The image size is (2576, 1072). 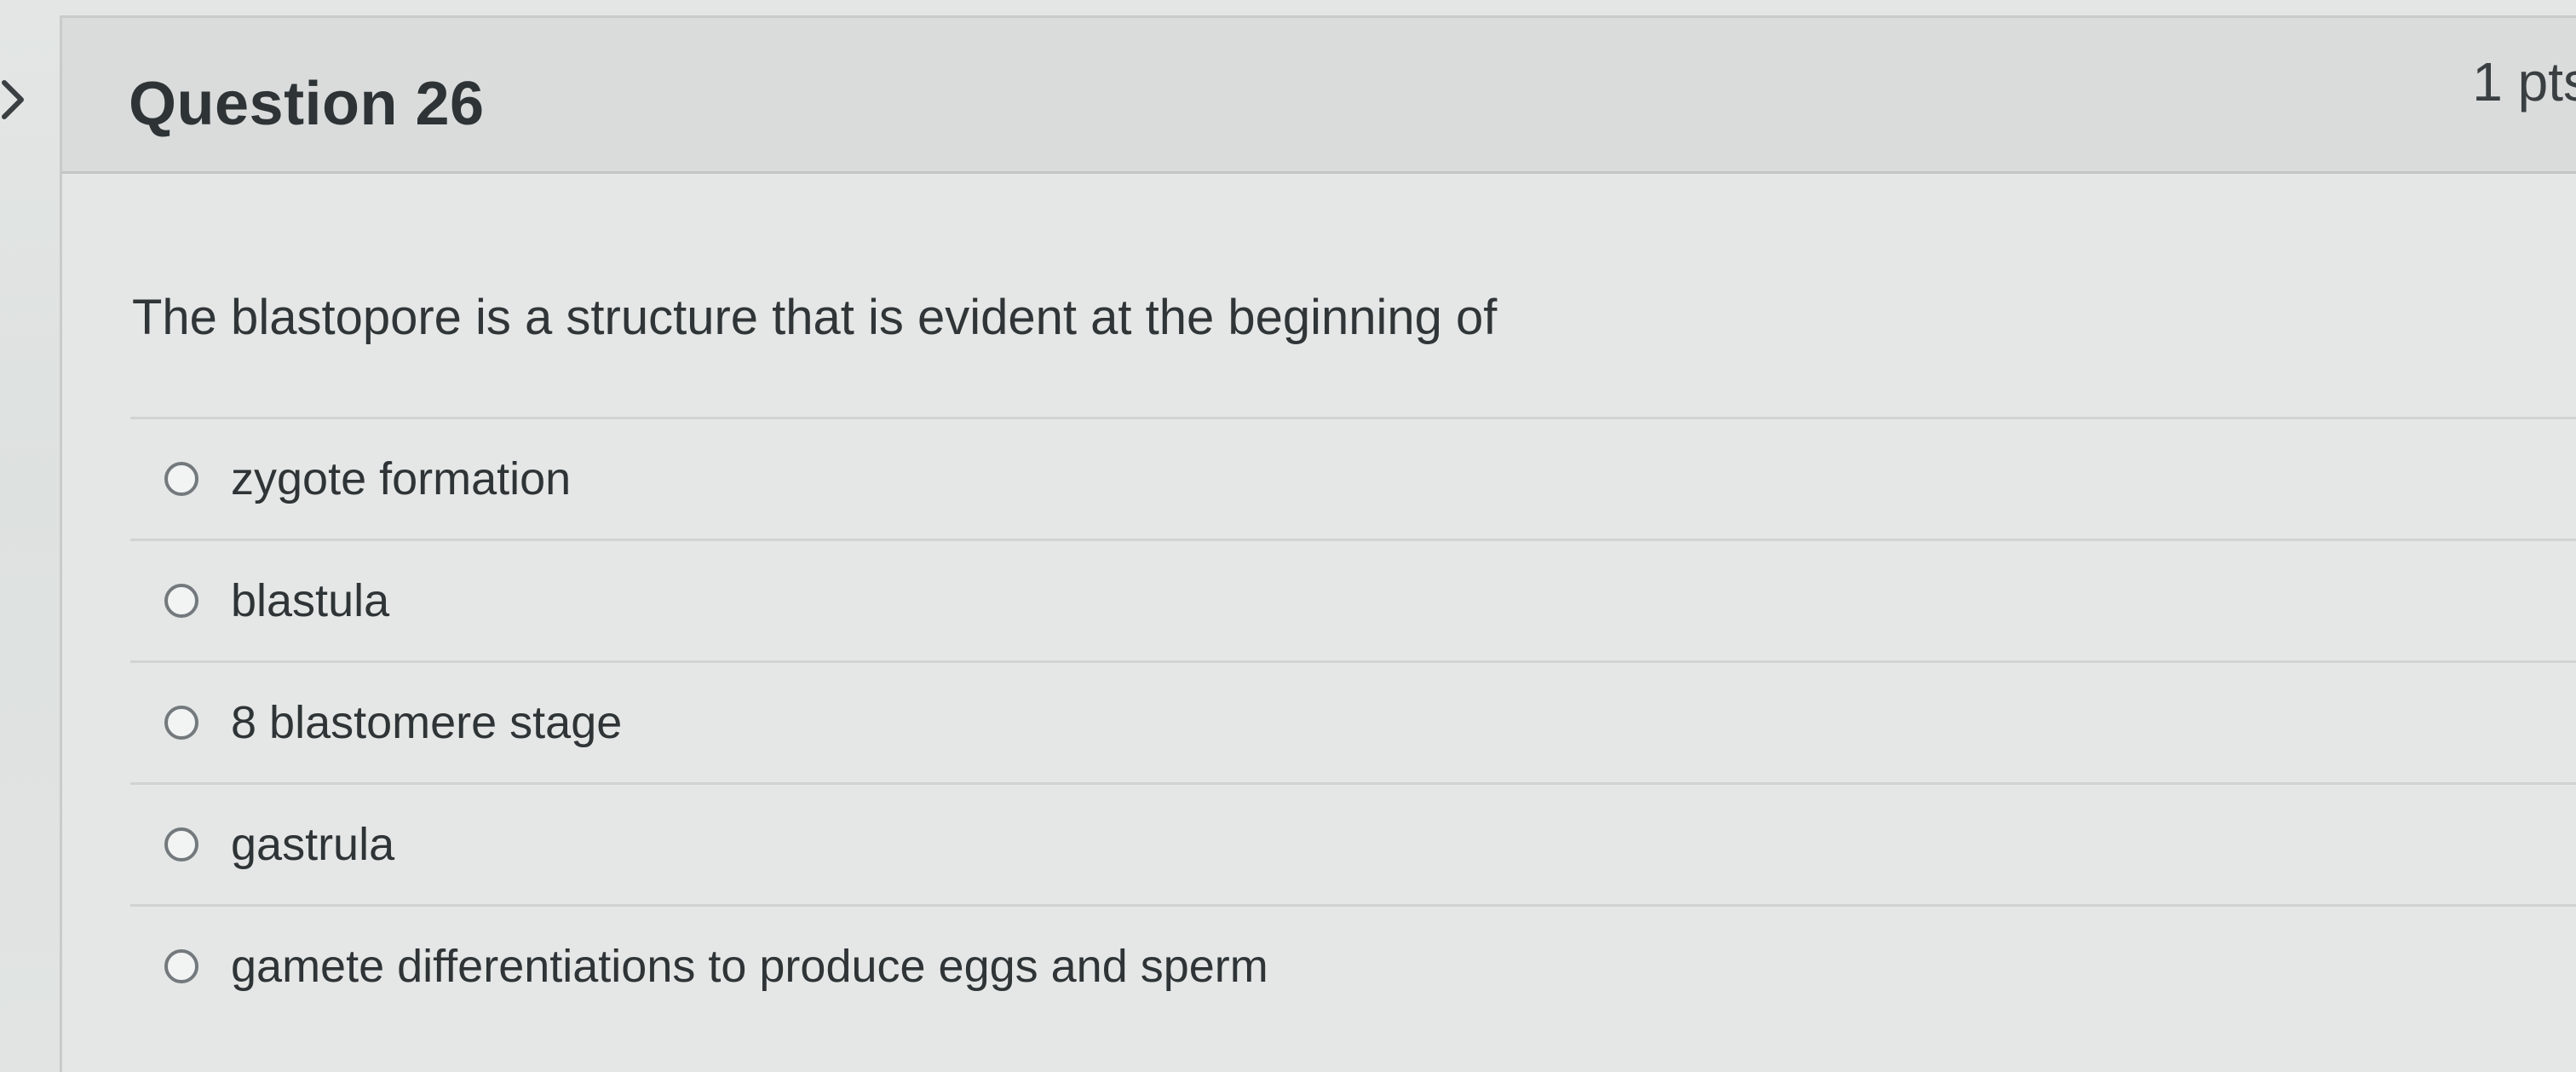 I want to click on answer-label: gastrula, so click(x=313, y=844).